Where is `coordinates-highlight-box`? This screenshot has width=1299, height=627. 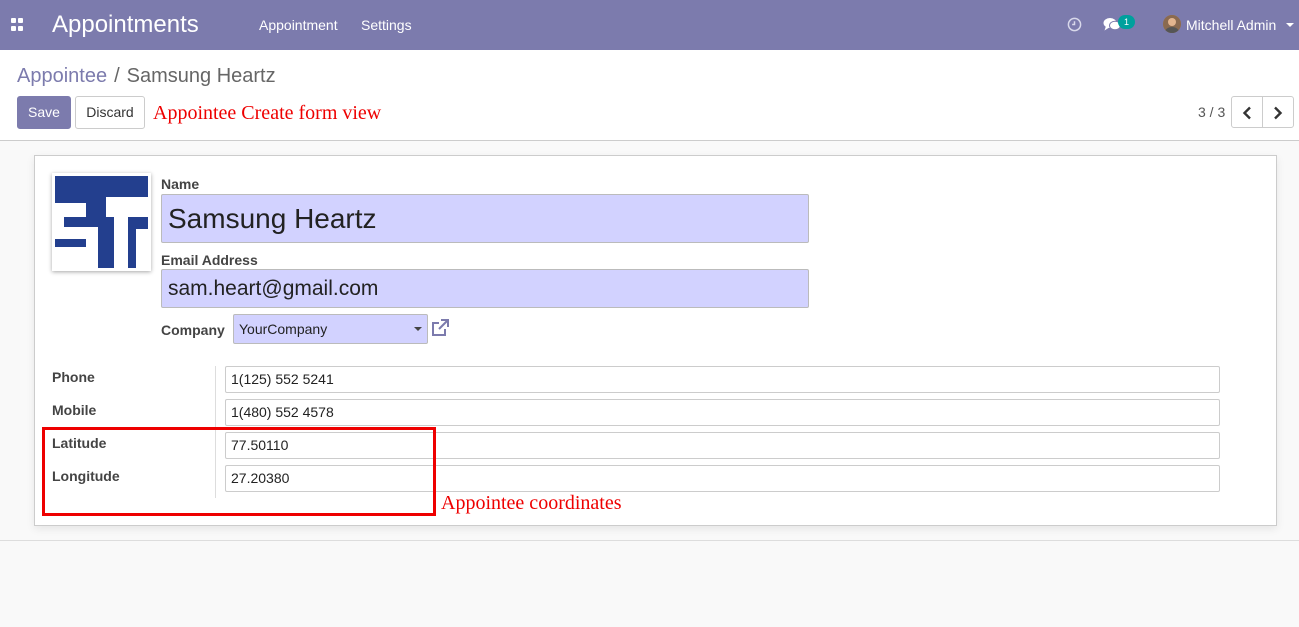
coordinates-highlight-box is located at coordinates (239, 471).